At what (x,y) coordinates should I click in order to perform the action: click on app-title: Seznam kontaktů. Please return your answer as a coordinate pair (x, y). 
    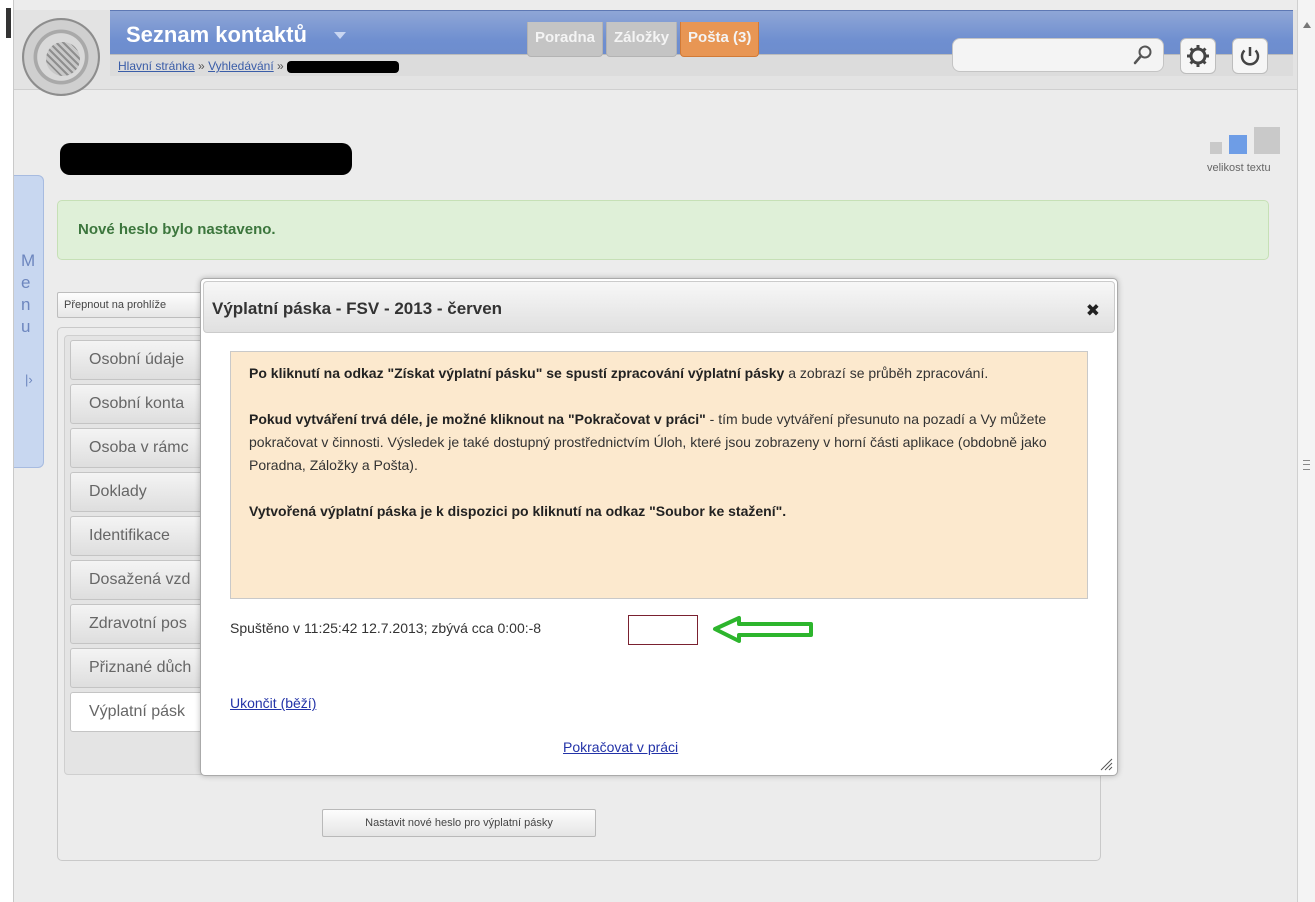
    Looking at the image, I should click on (216, 35).